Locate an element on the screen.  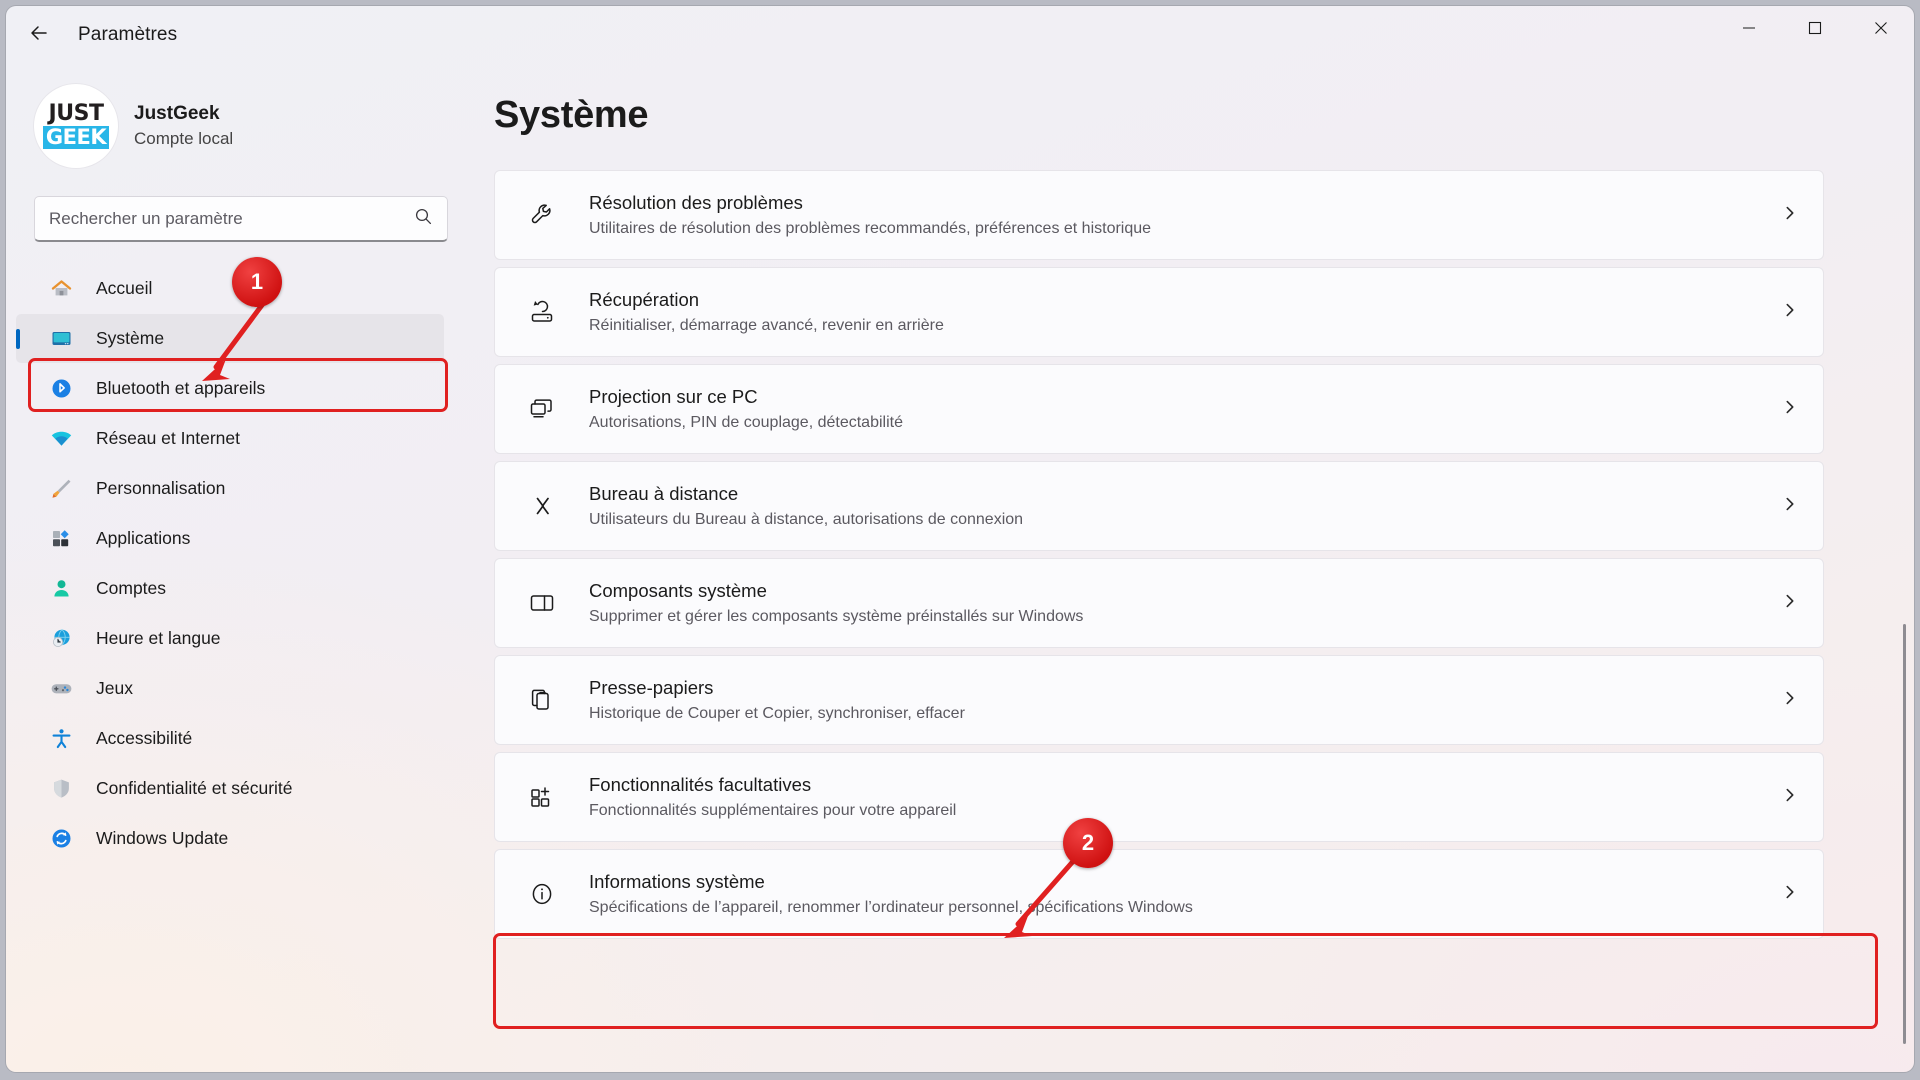
sidebar-item-comptes: Comptes is located at coordinates (230, 588).